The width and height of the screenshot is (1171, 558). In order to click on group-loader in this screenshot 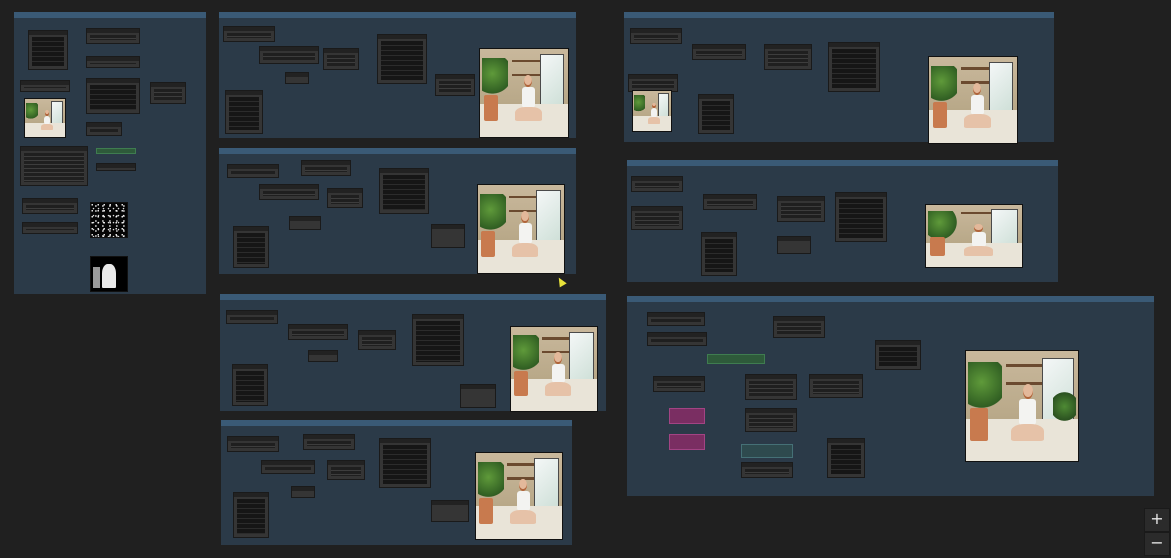, I will do `click(110, 153)`.